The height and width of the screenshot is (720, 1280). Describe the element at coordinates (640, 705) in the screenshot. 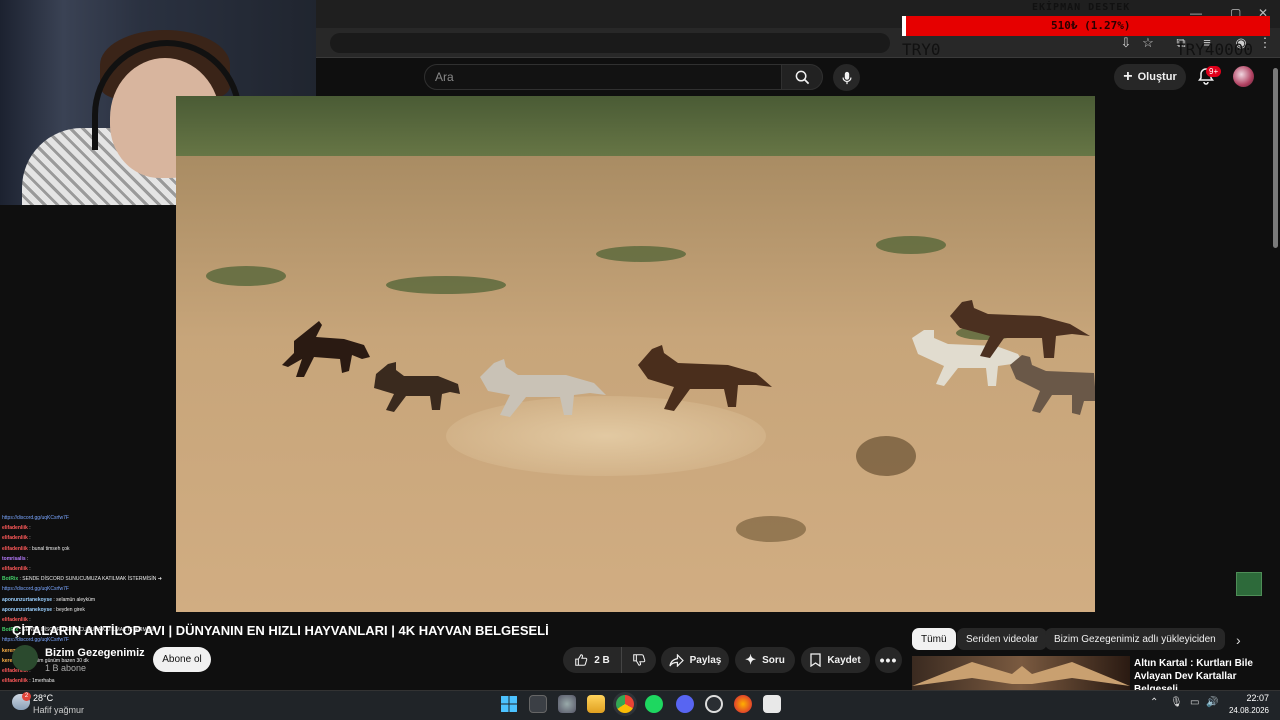

I see `windows-taskbar` at that location.